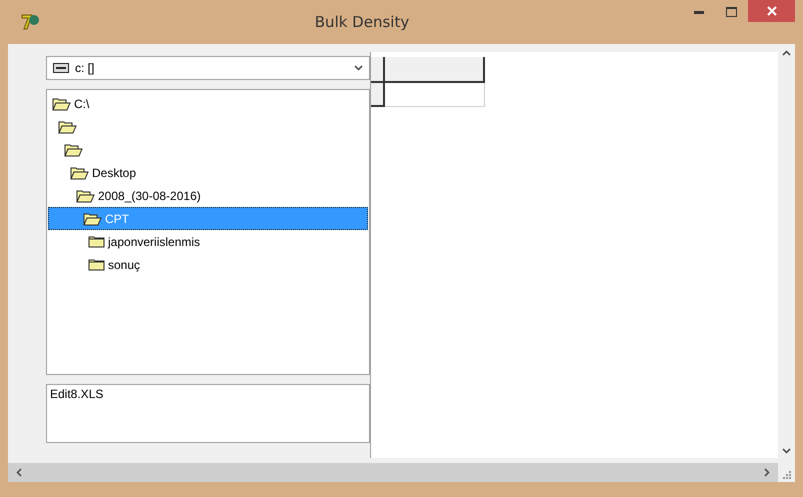 This screenshot has width=803, height=497. What do you see at coordinates (19, 472) in the screenshot?
I see `chevron-left-icon` at bounding box center [19, 472].